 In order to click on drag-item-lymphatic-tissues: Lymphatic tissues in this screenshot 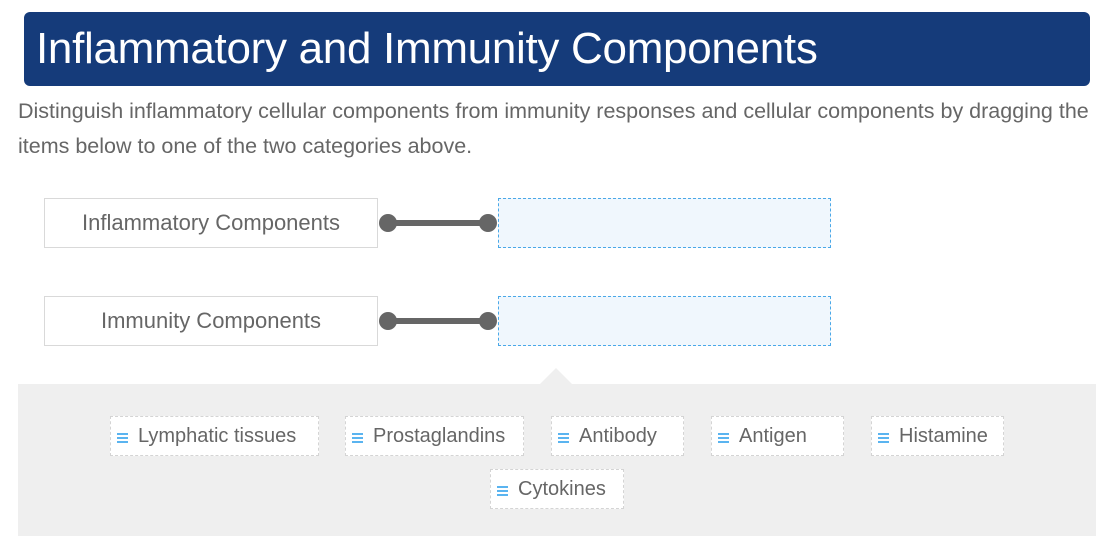, I will do `click(214, 436)`.